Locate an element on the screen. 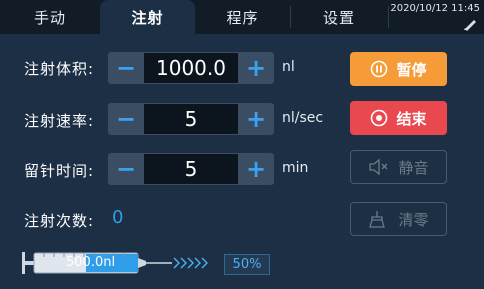  stop-button: 结束 is located at coordinates (398, 118).